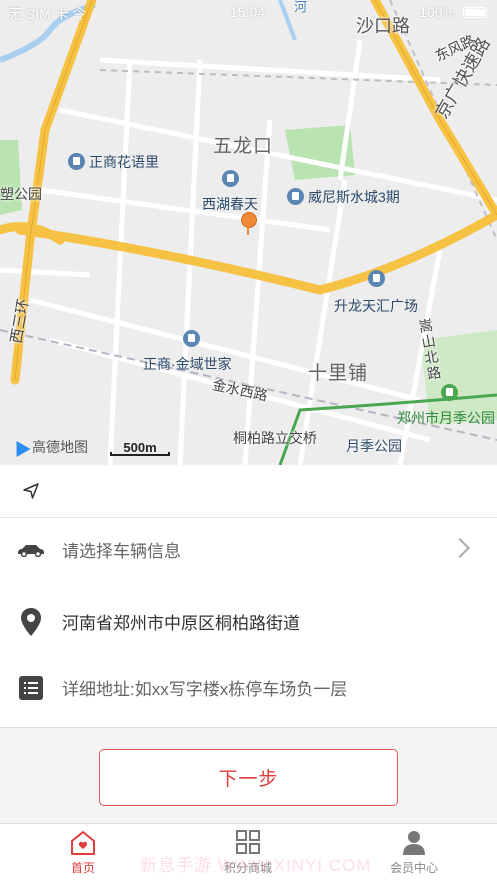  I want to click on tab-member-center-label: 会员中心, so click(413, 868).